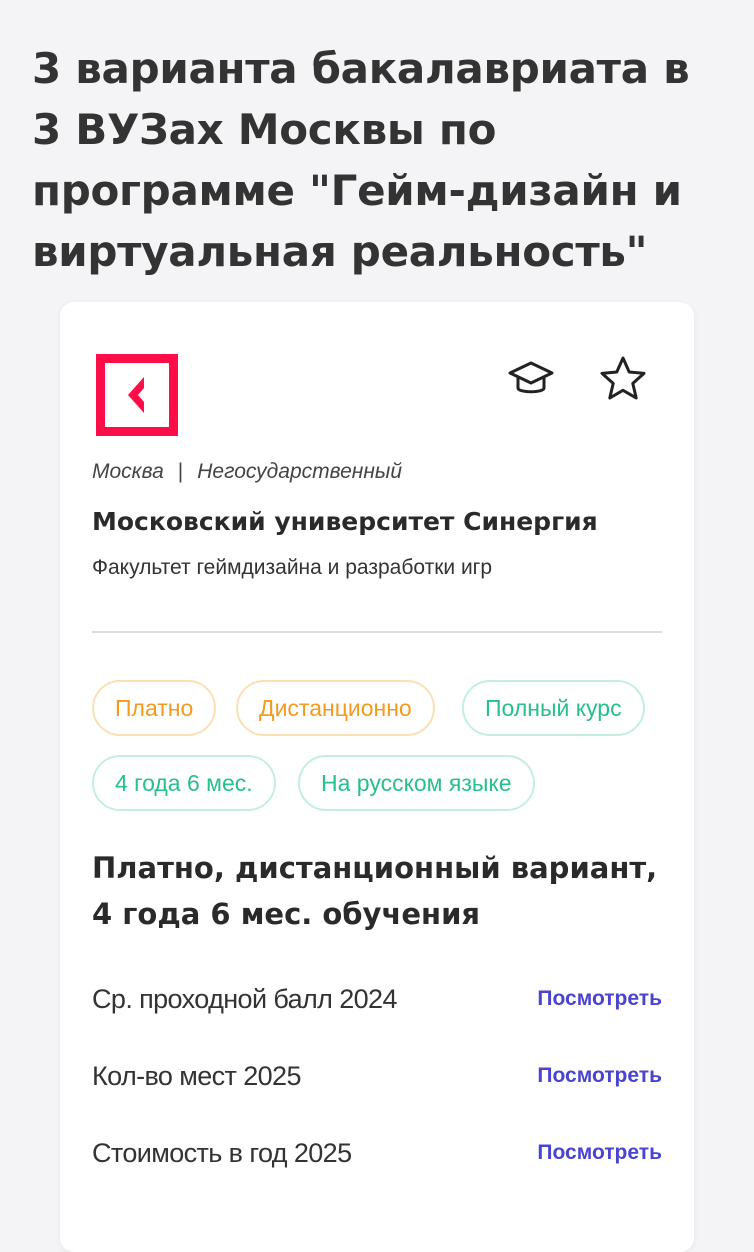 This screenshot has width=754, height=1252. What do you see at coordinates (137, 395) in the screenshot?
I see `university-logo` at bounding box center [137, 395].